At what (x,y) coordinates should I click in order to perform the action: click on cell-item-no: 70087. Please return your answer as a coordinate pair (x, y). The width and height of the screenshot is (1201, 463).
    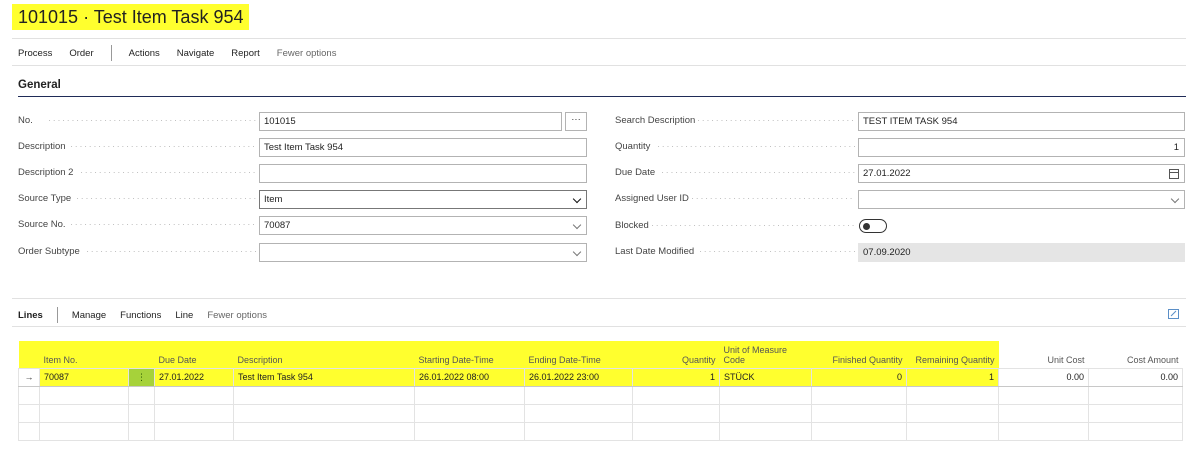
    Looking at the image, I should click on (84, 377).